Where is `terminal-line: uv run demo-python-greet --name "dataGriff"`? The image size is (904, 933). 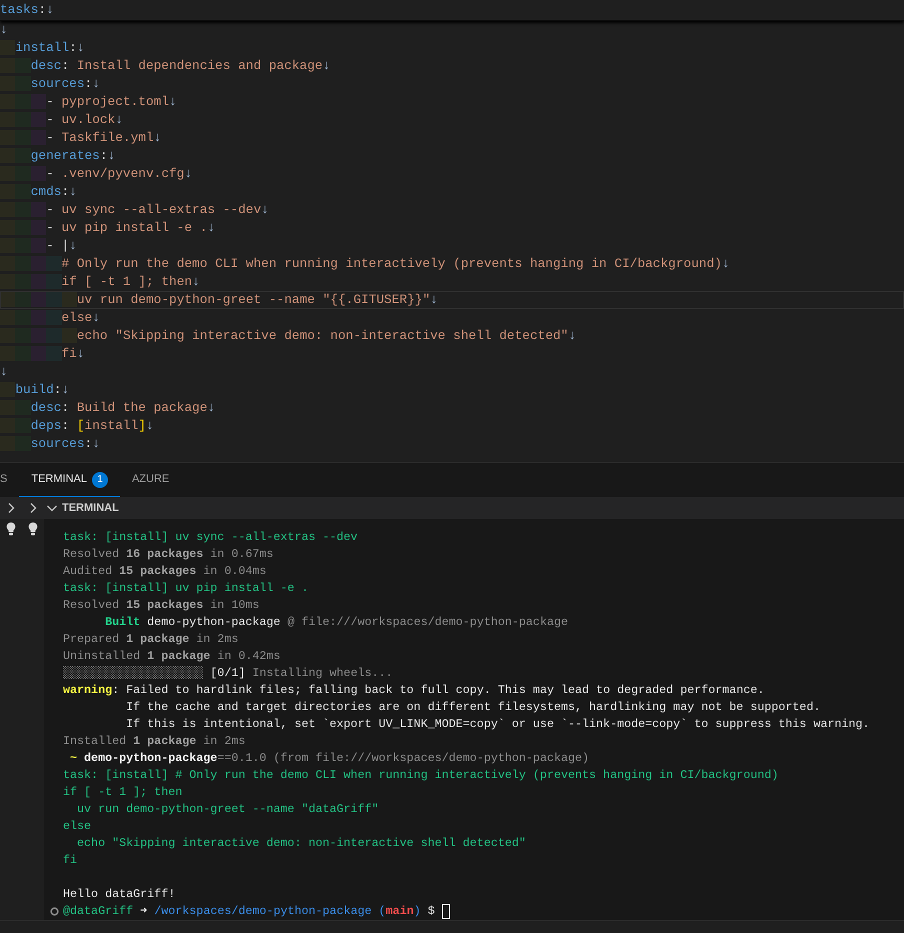
terminal-line: uv run demo-python-greet --name "dataGriff" is located at coordinates (227, 809).